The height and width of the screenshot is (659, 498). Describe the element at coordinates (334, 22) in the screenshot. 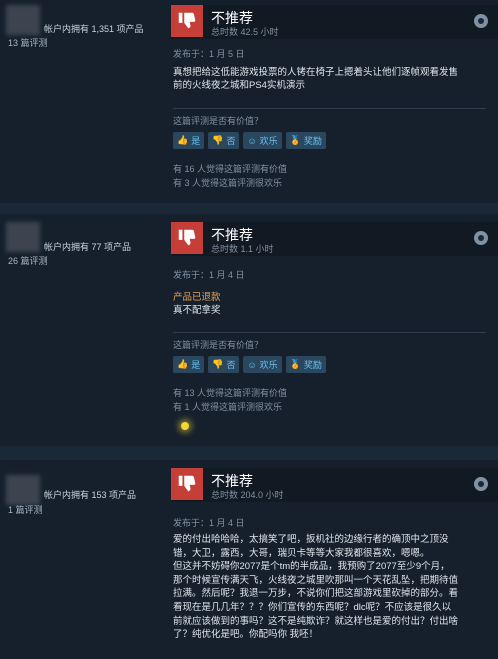

I see `vote-header: 不推荐 总时数 42.5 小时` at that location.